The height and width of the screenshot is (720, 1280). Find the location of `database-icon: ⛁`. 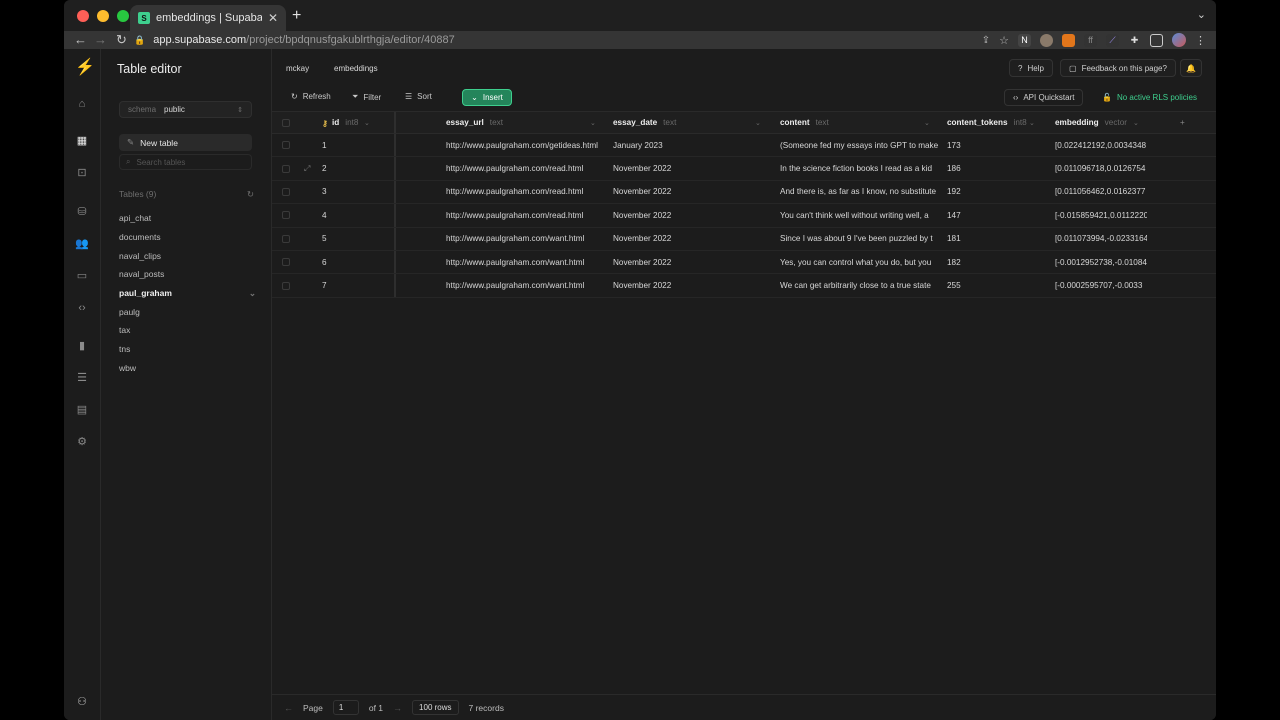

database-icon: ⛁ is located at coordinates (82, 212).